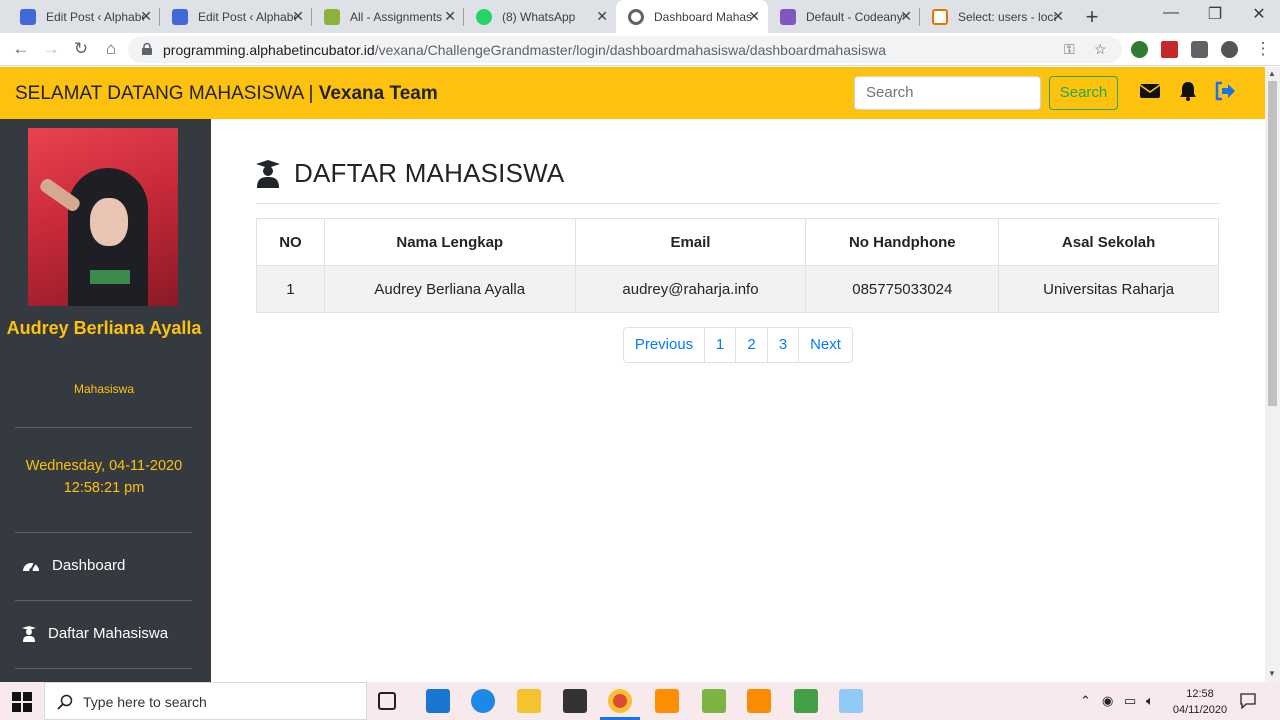 The image size is (1280, 720). I want to click on team-name: Vexana Team, so click(378, 93).